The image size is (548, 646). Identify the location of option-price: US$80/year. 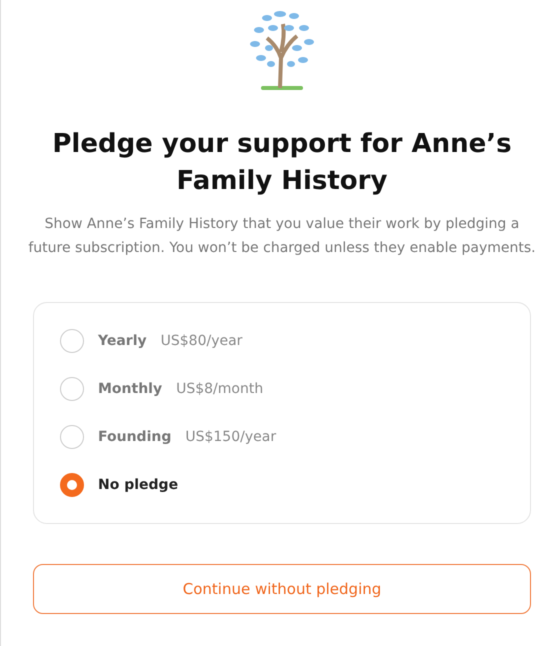
(201, 341).